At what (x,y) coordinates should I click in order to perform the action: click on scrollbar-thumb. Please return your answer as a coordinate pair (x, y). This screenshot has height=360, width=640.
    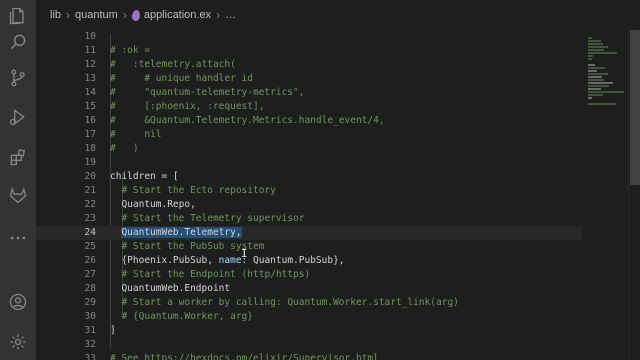
    Looking at the image, I should click on (635, 107).